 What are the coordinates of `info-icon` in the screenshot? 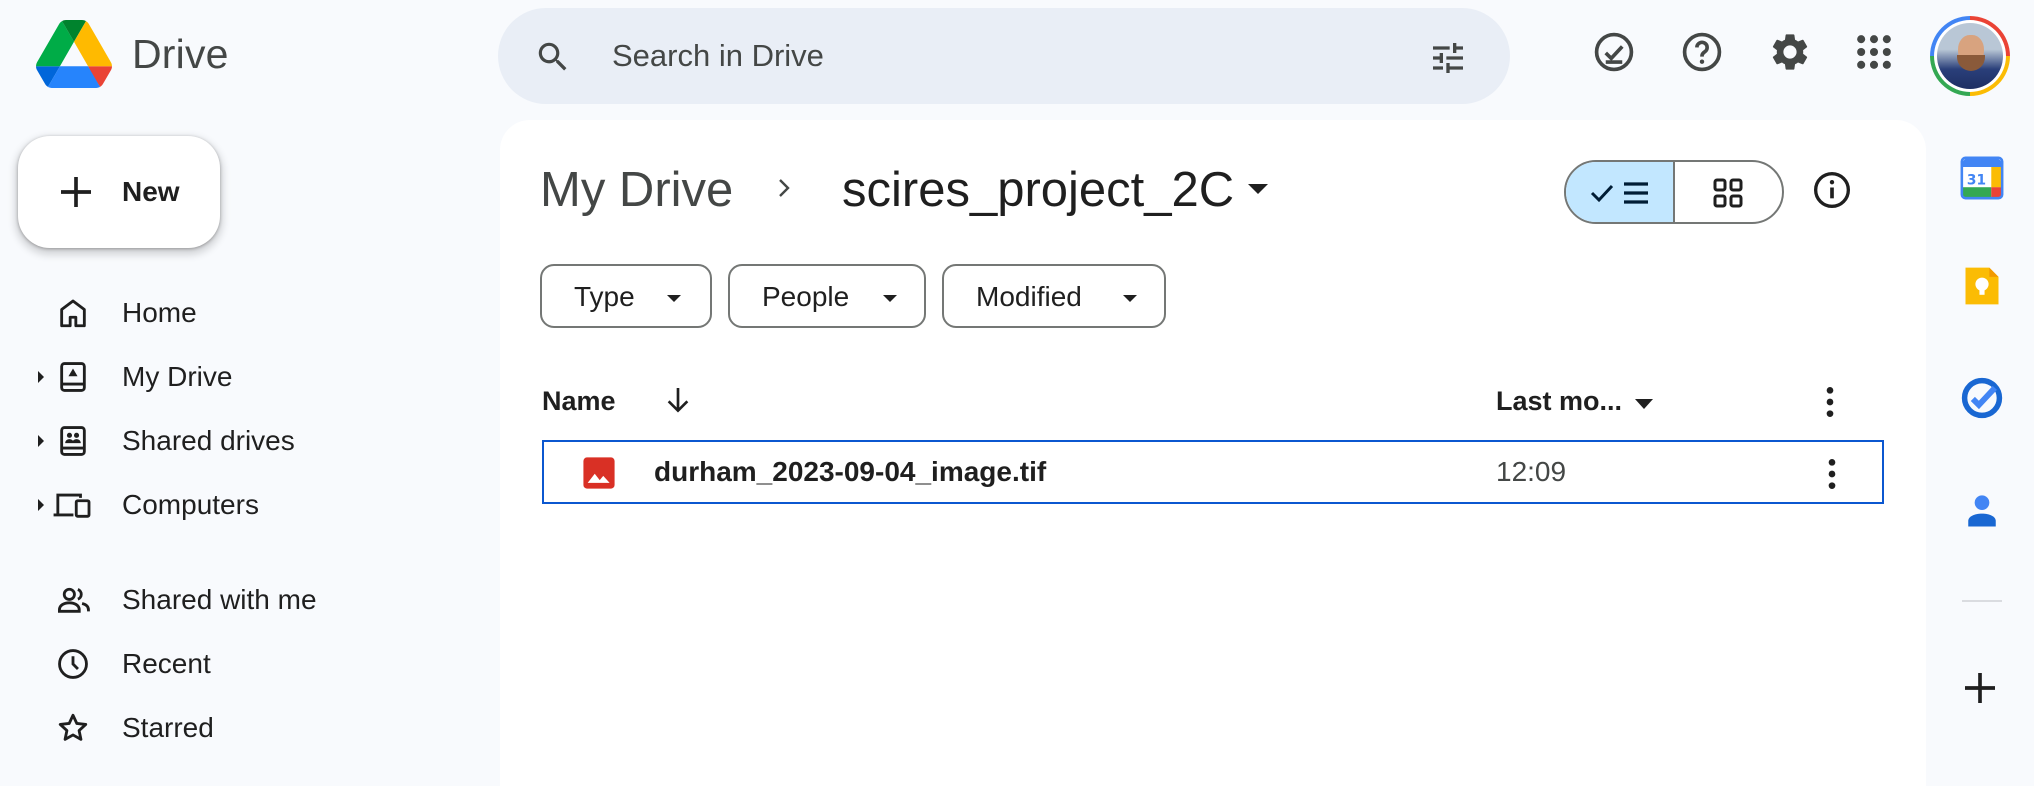 It's located at (1832, 190).